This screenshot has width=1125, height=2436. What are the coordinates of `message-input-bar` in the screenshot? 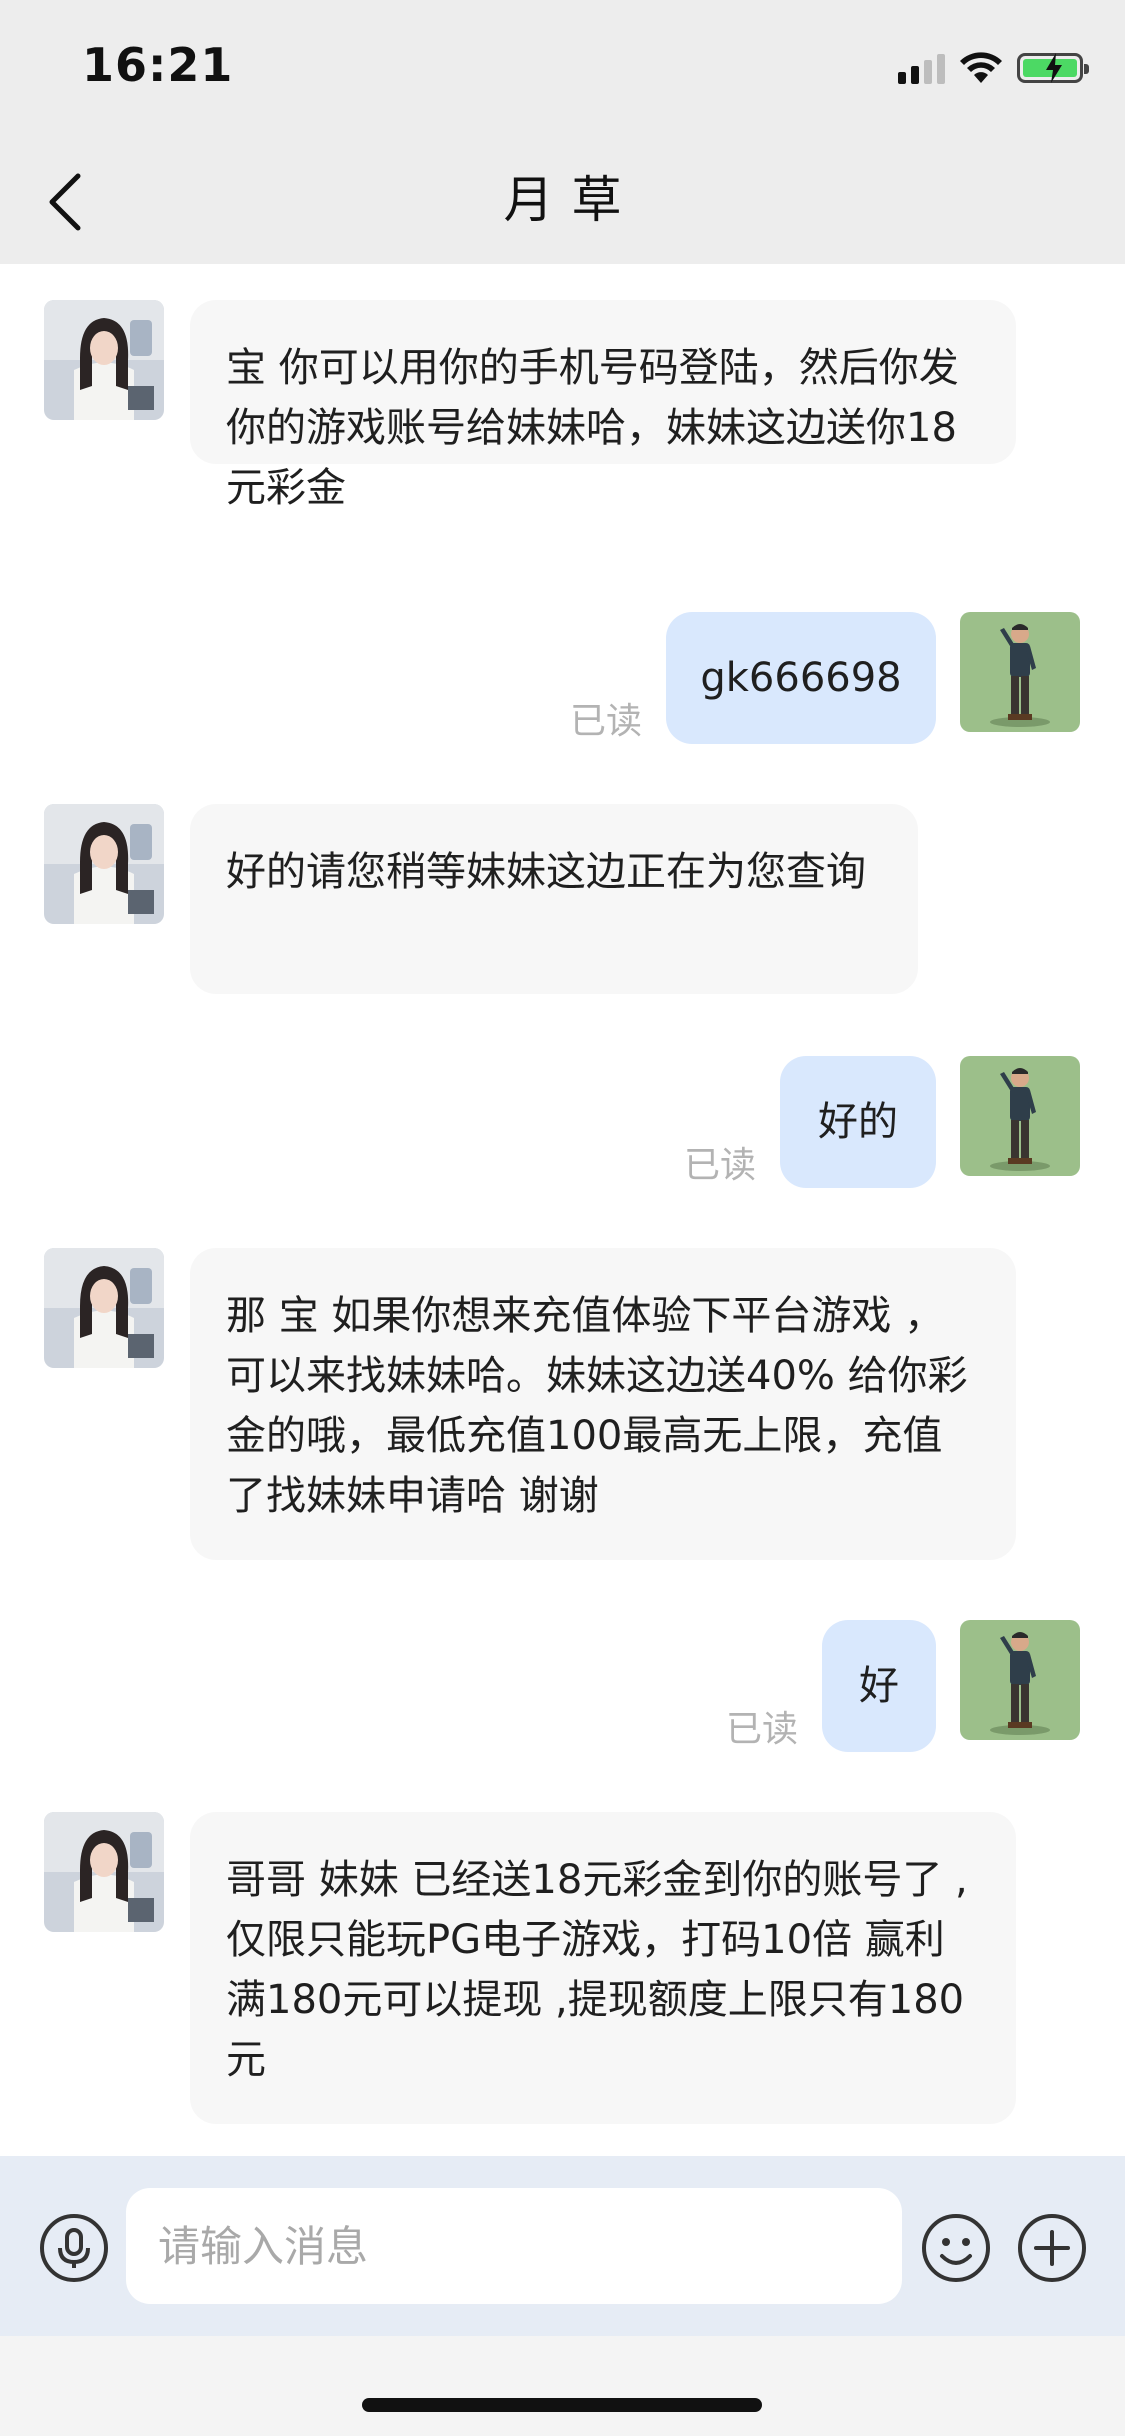 It's located at (562, 2246).